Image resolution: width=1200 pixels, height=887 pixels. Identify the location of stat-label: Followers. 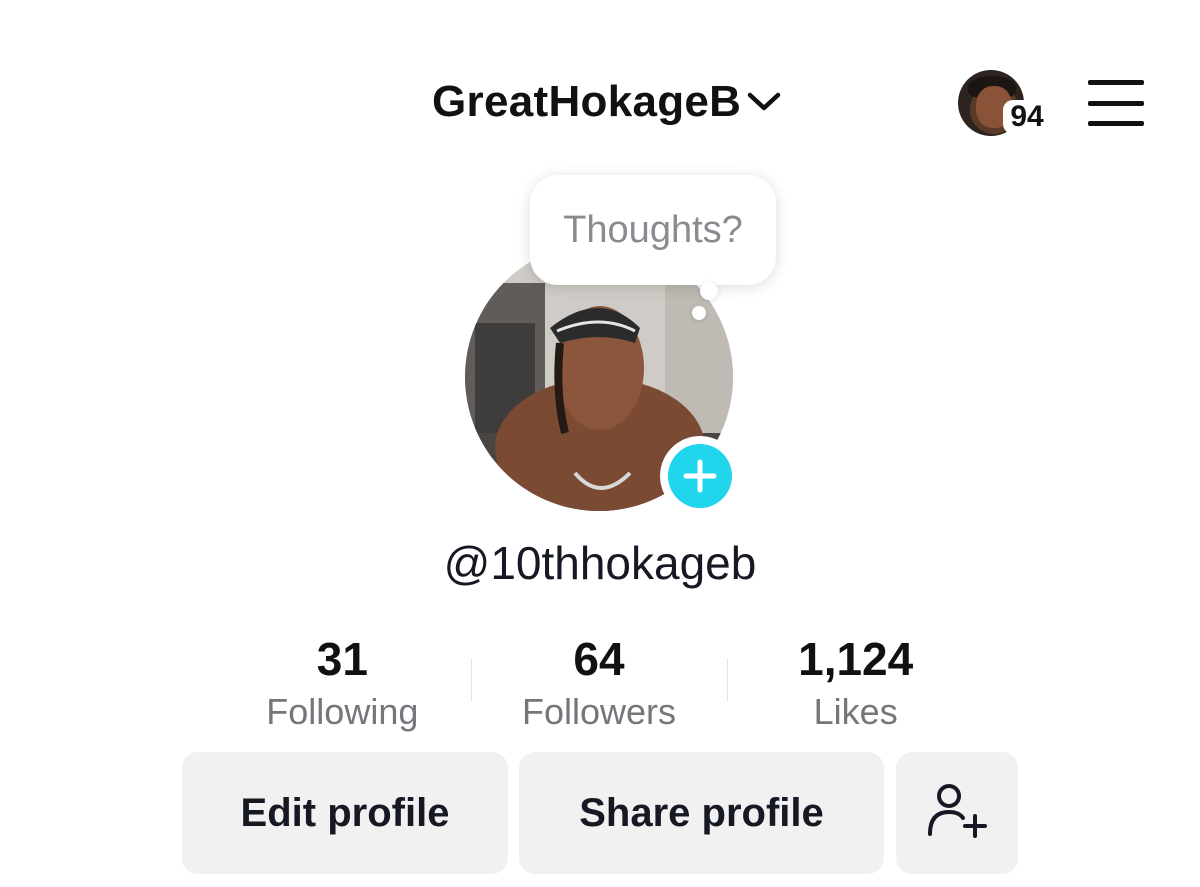
(599, 711).